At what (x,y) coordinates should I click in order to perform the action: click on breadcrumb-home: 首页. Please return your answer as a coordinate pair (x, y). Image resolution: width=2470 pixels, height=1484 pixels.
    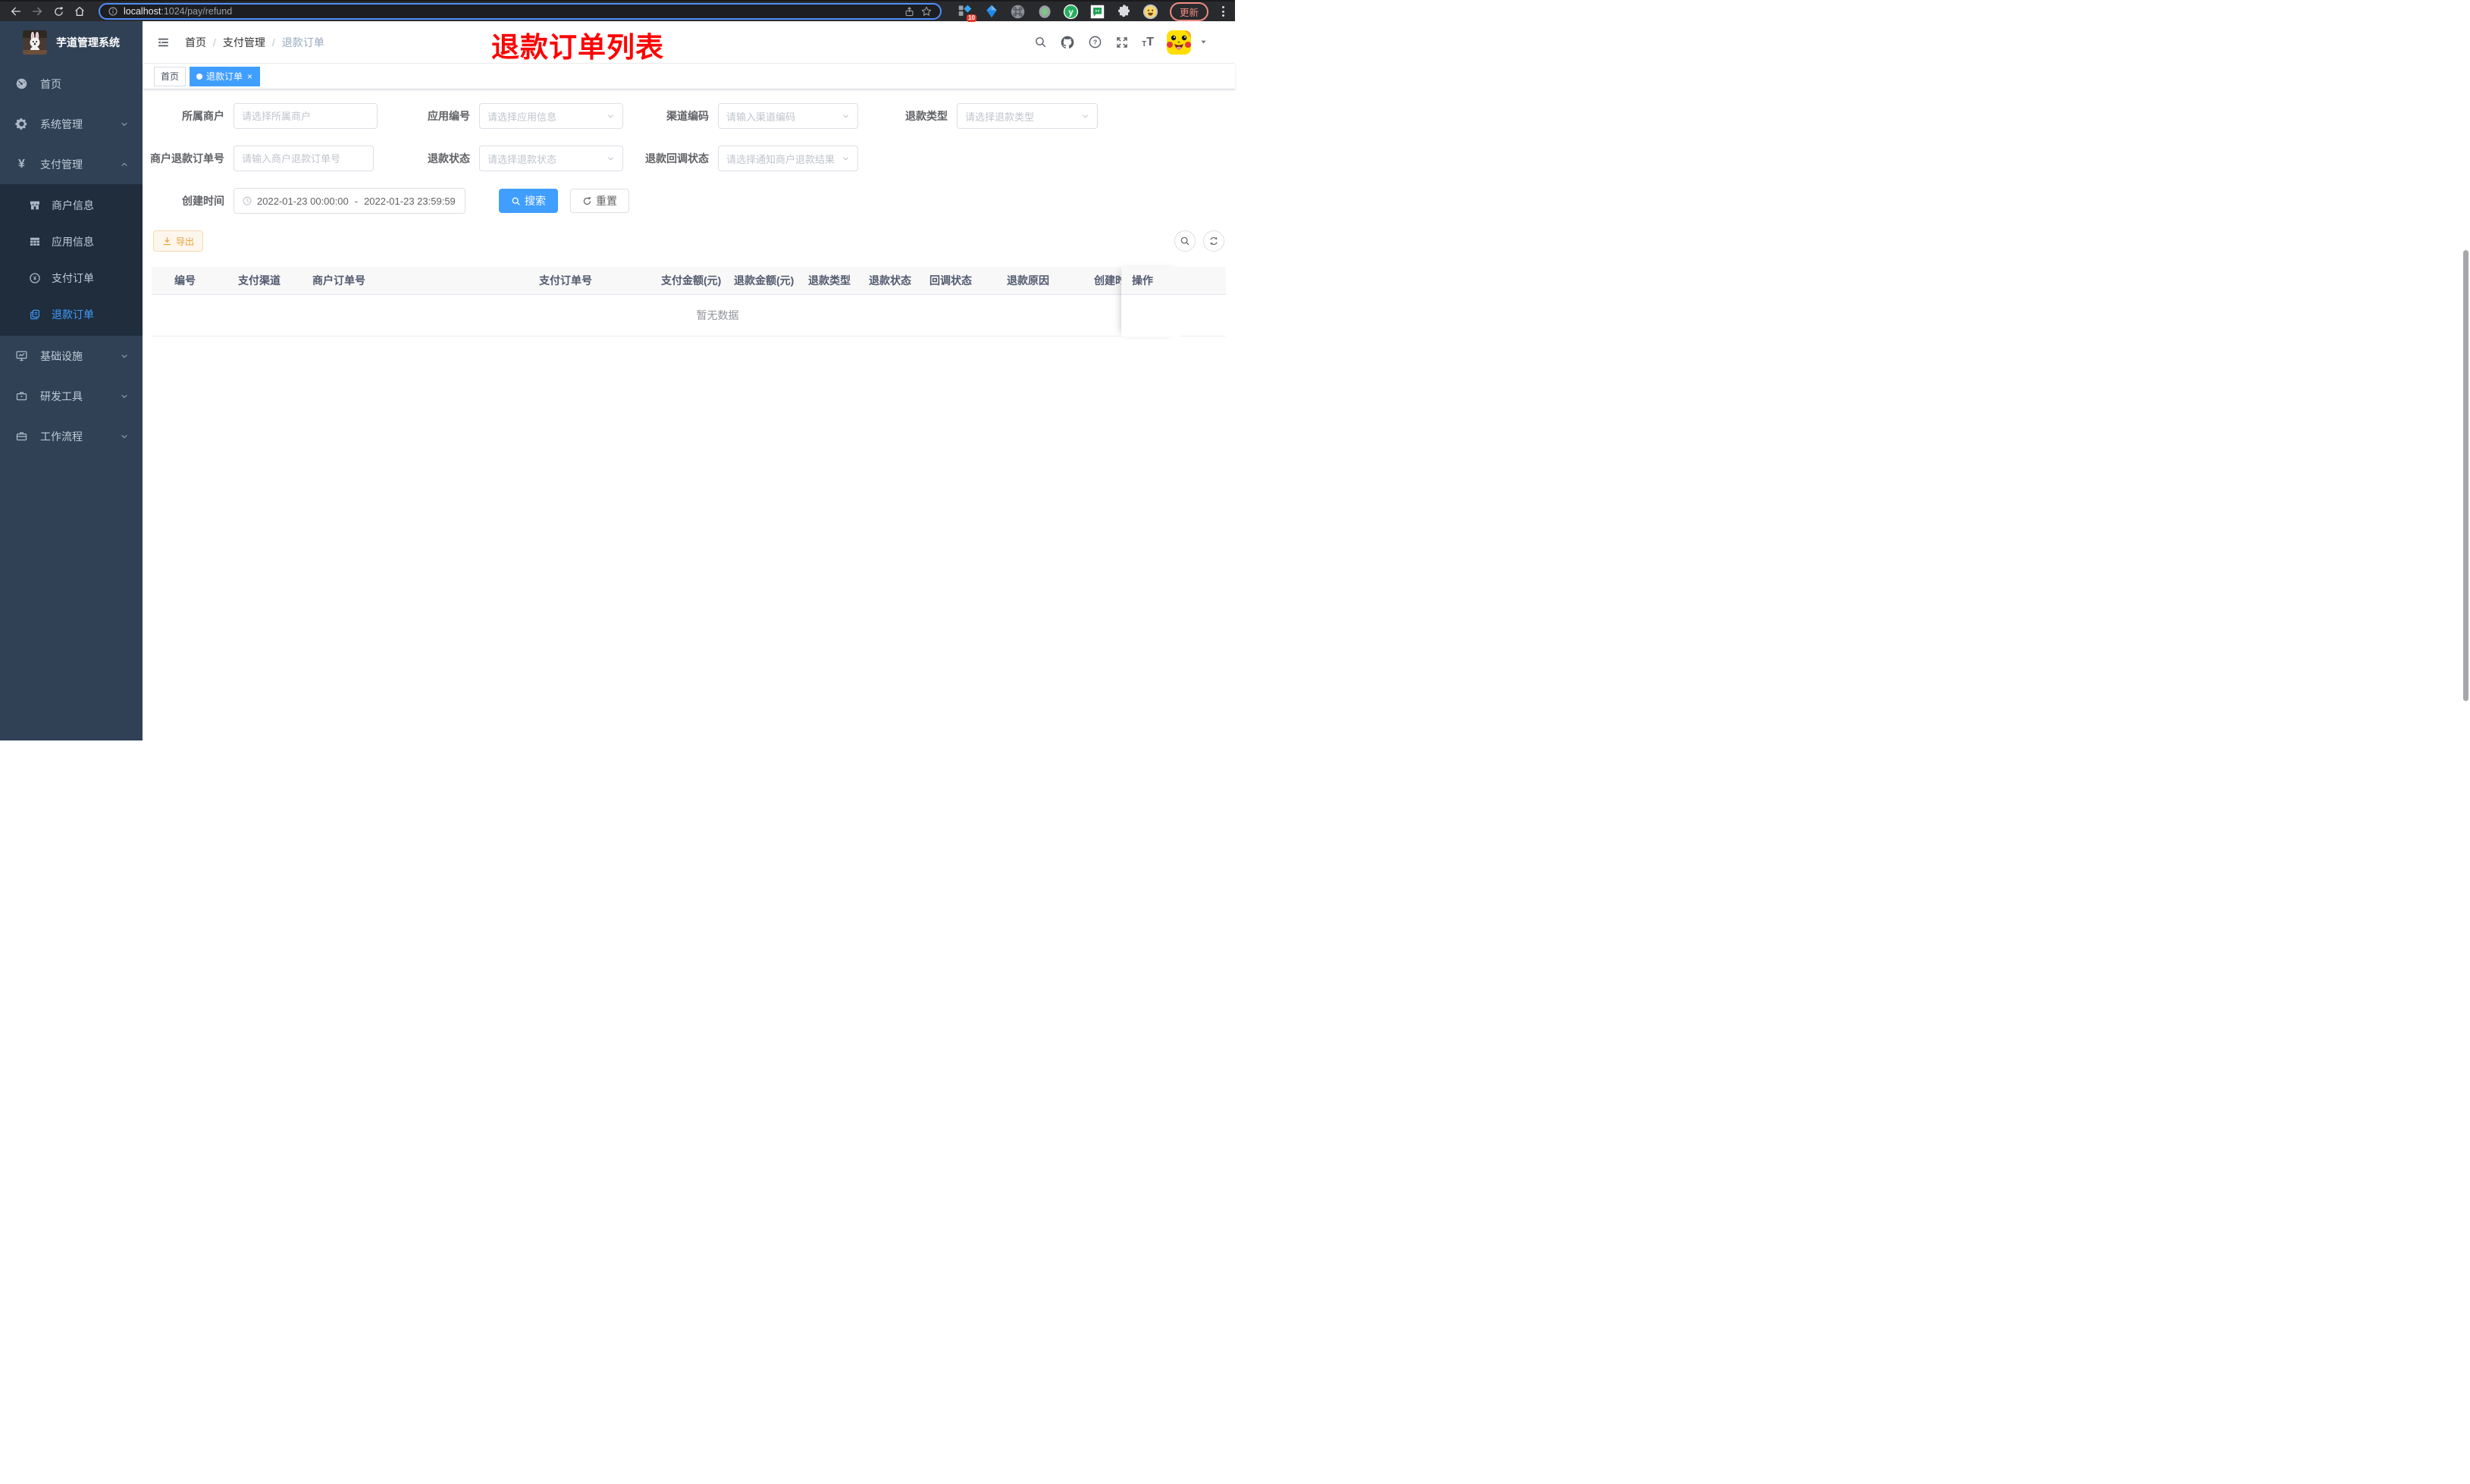
    Looking at the image, I should click on (195, 42).